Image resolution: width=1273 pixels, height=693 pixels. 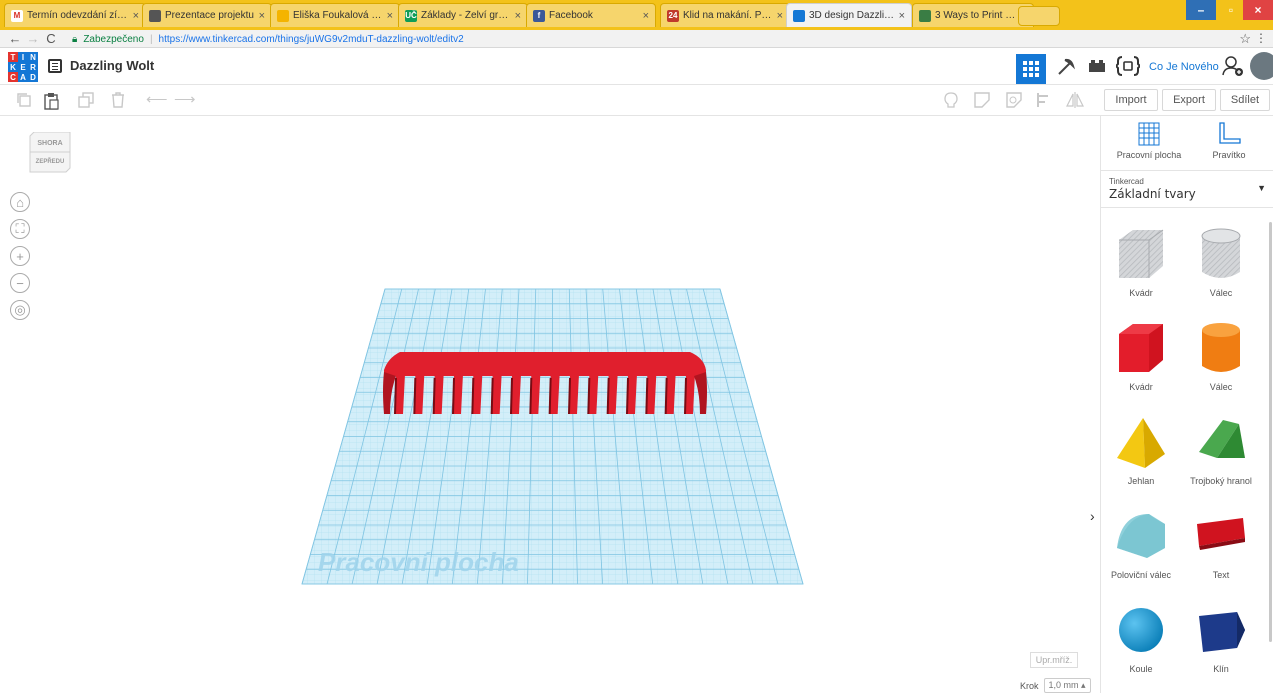 What do you see at coordinates (1014, 100) in the screenshot?
I see `hole-icon` at bounding box center [1014, 100].